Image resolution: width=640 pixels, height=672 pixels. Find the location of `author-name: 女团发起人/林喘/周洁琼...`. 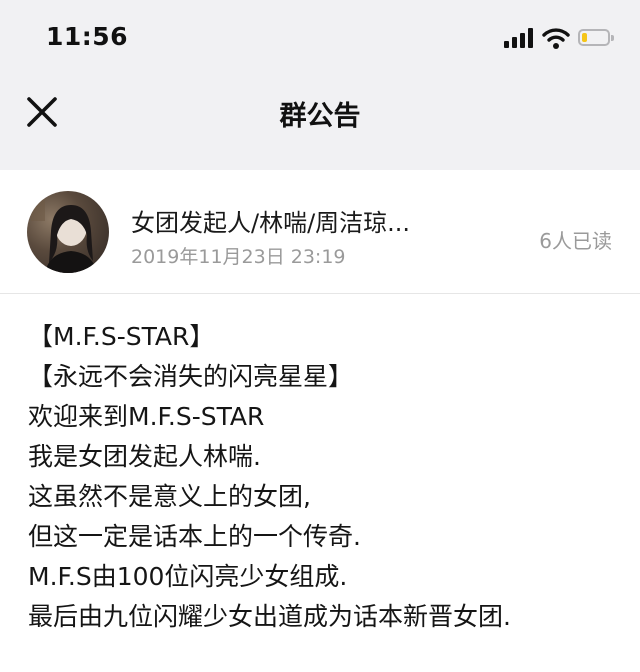

author-name: 女团发起人/林喘/周洁琼... is located at coordinates (270, 220).